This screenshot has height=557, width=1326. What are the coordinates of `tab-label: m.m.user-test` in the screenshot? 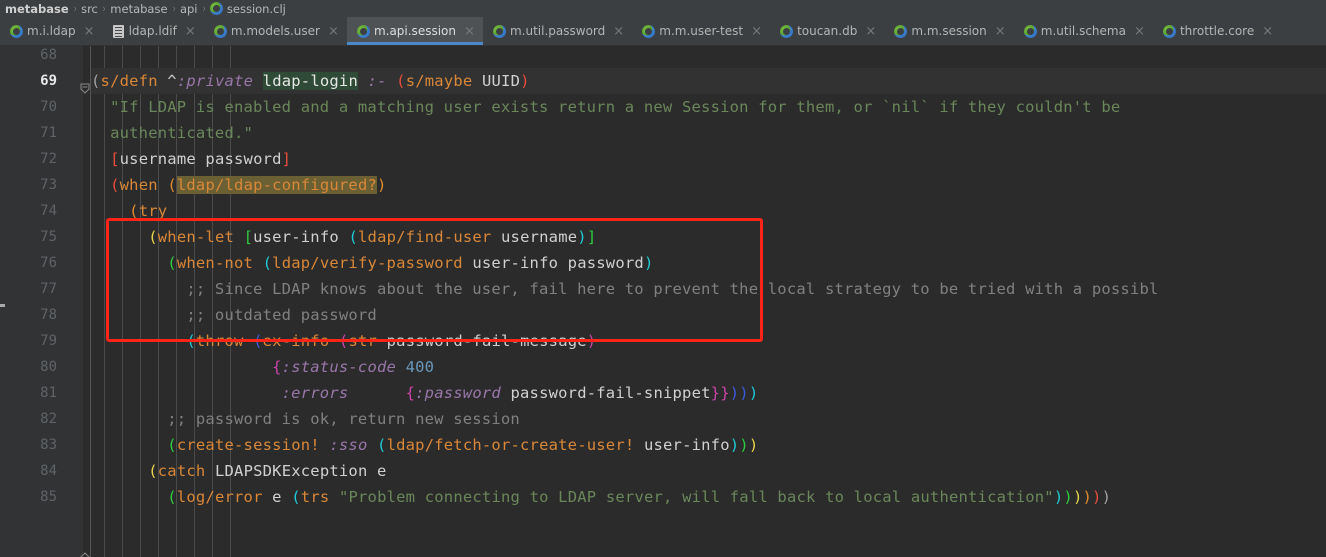 It's located at (701, 31).